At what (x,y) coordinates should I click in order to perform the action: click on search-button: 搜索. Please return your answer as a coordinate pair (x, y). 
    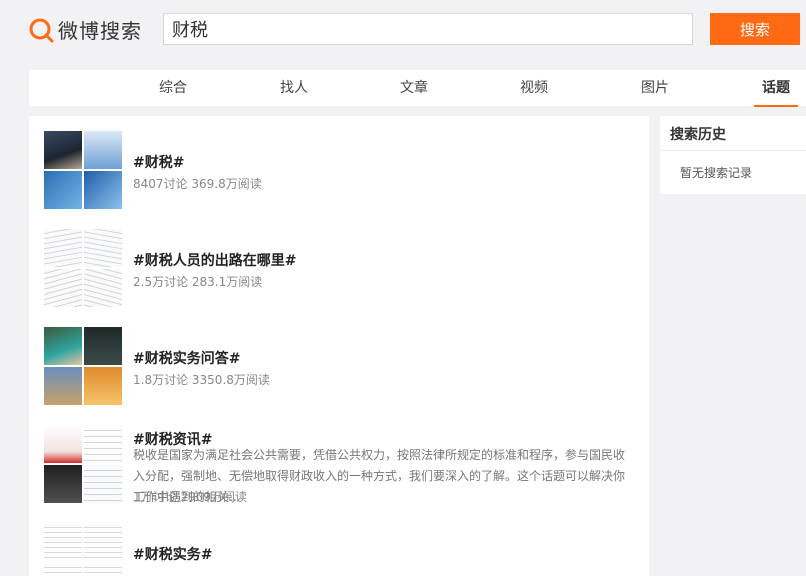
    Looking at the image, I should click on (755, 29).